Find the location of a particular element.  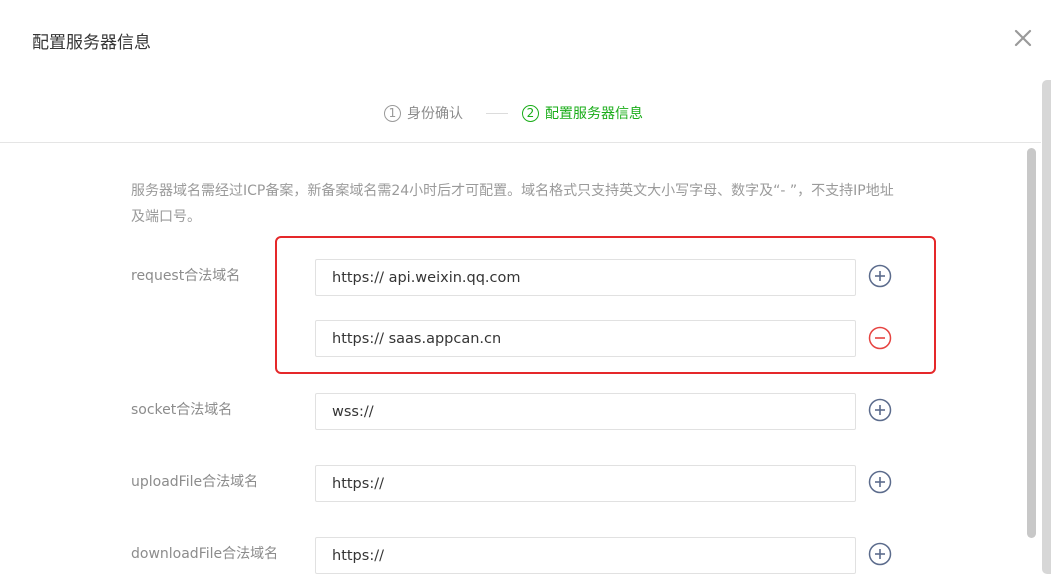

step-label-2: 配置服务器信息 is located at coordinates (594, 114).